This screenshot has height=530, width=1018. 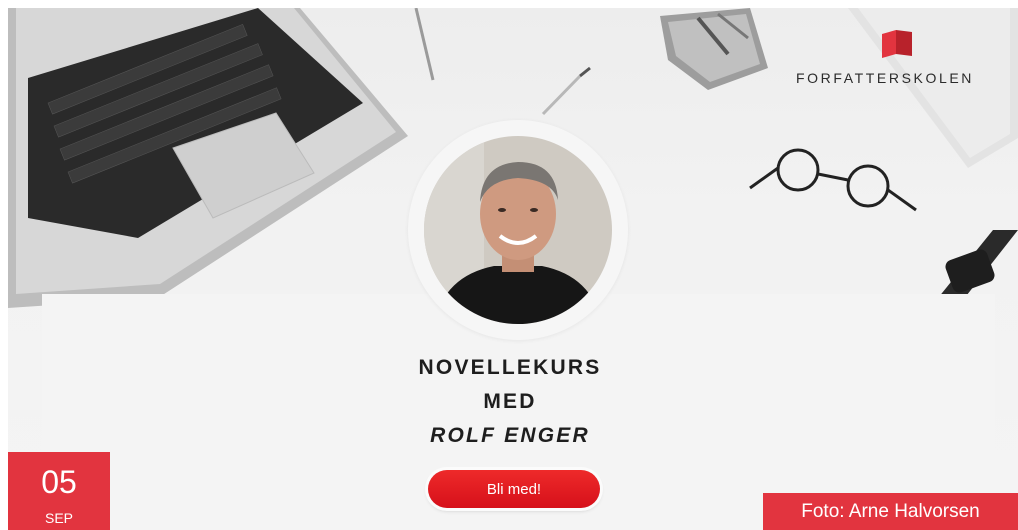 What do you see at coordinates (58, 518) in the screenshot?
I see `date-month: SEP` at bounding box center [58, 518].